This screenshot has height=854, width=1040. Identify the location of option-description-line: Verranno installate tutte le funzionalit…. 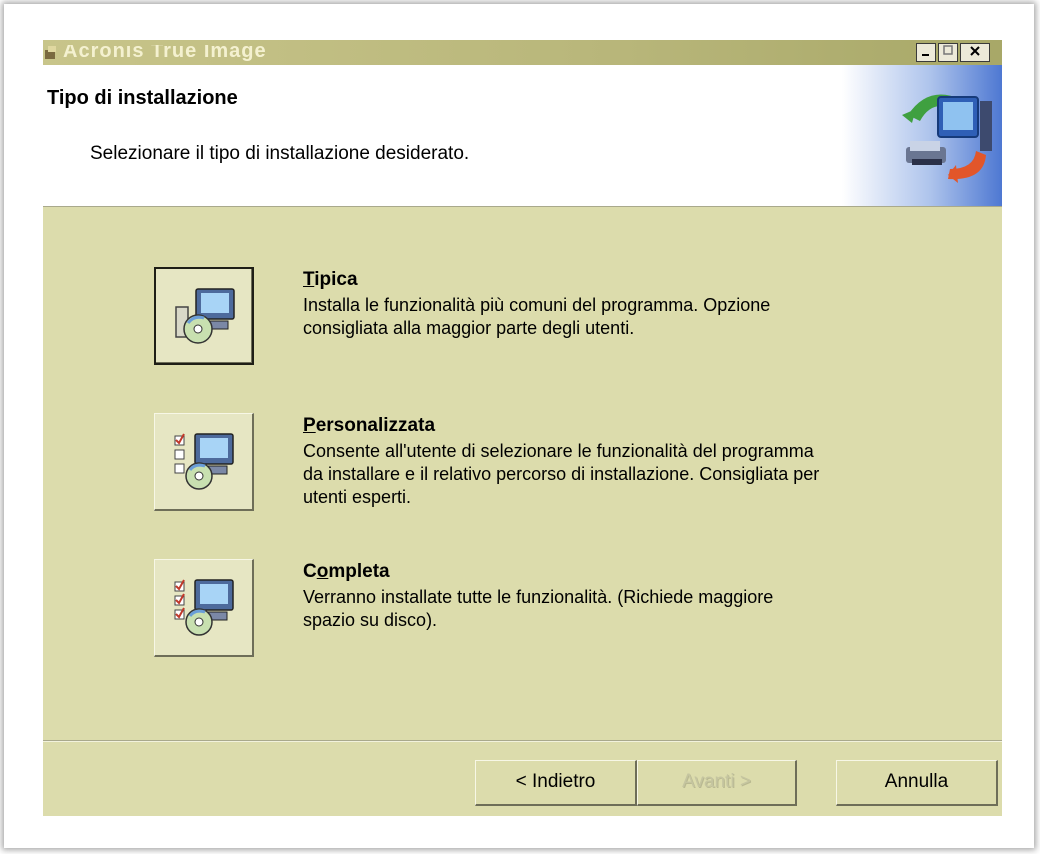
(538, 597).